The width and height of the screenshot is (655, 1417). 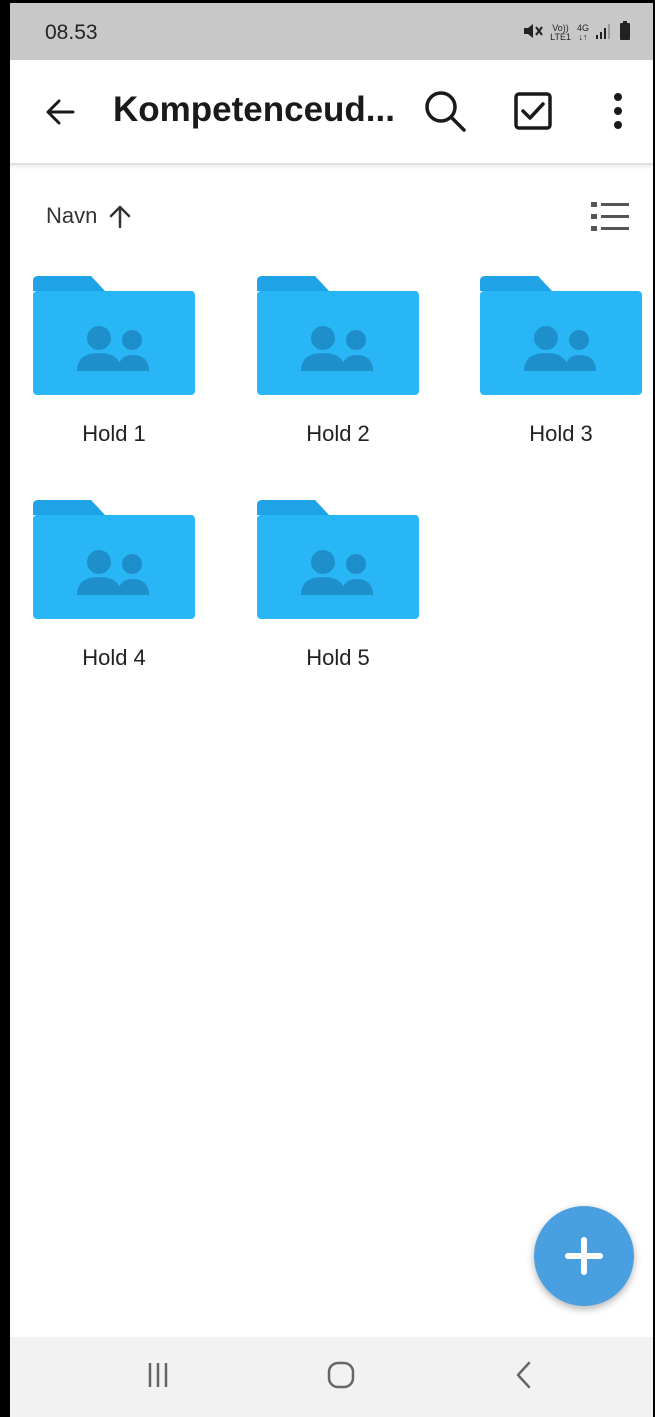 I want to click on list-view-icon, so click(x=610, y=216).